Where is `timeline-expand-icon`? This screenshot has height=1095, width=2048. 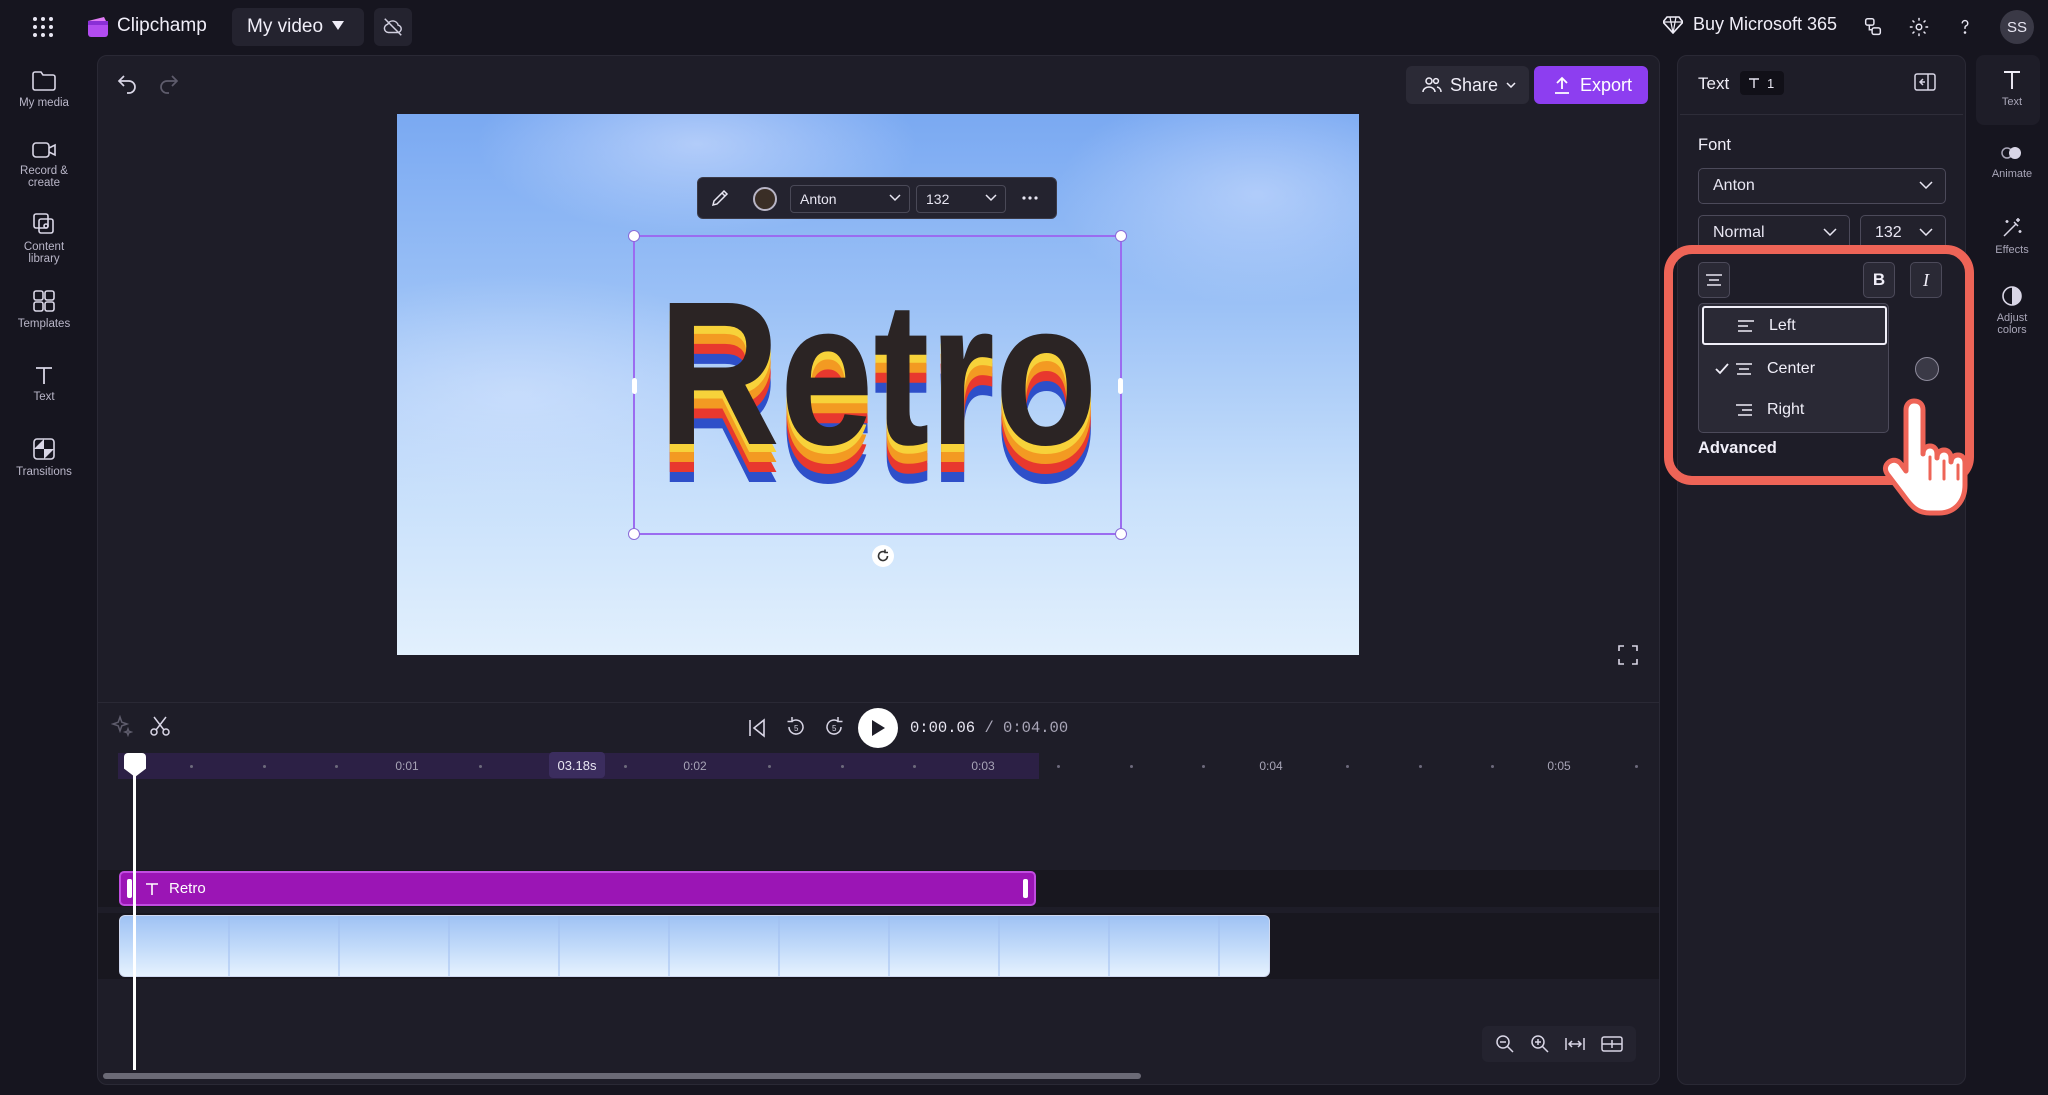 timeline-expand-icon is located at coordinates (1612, 1044).